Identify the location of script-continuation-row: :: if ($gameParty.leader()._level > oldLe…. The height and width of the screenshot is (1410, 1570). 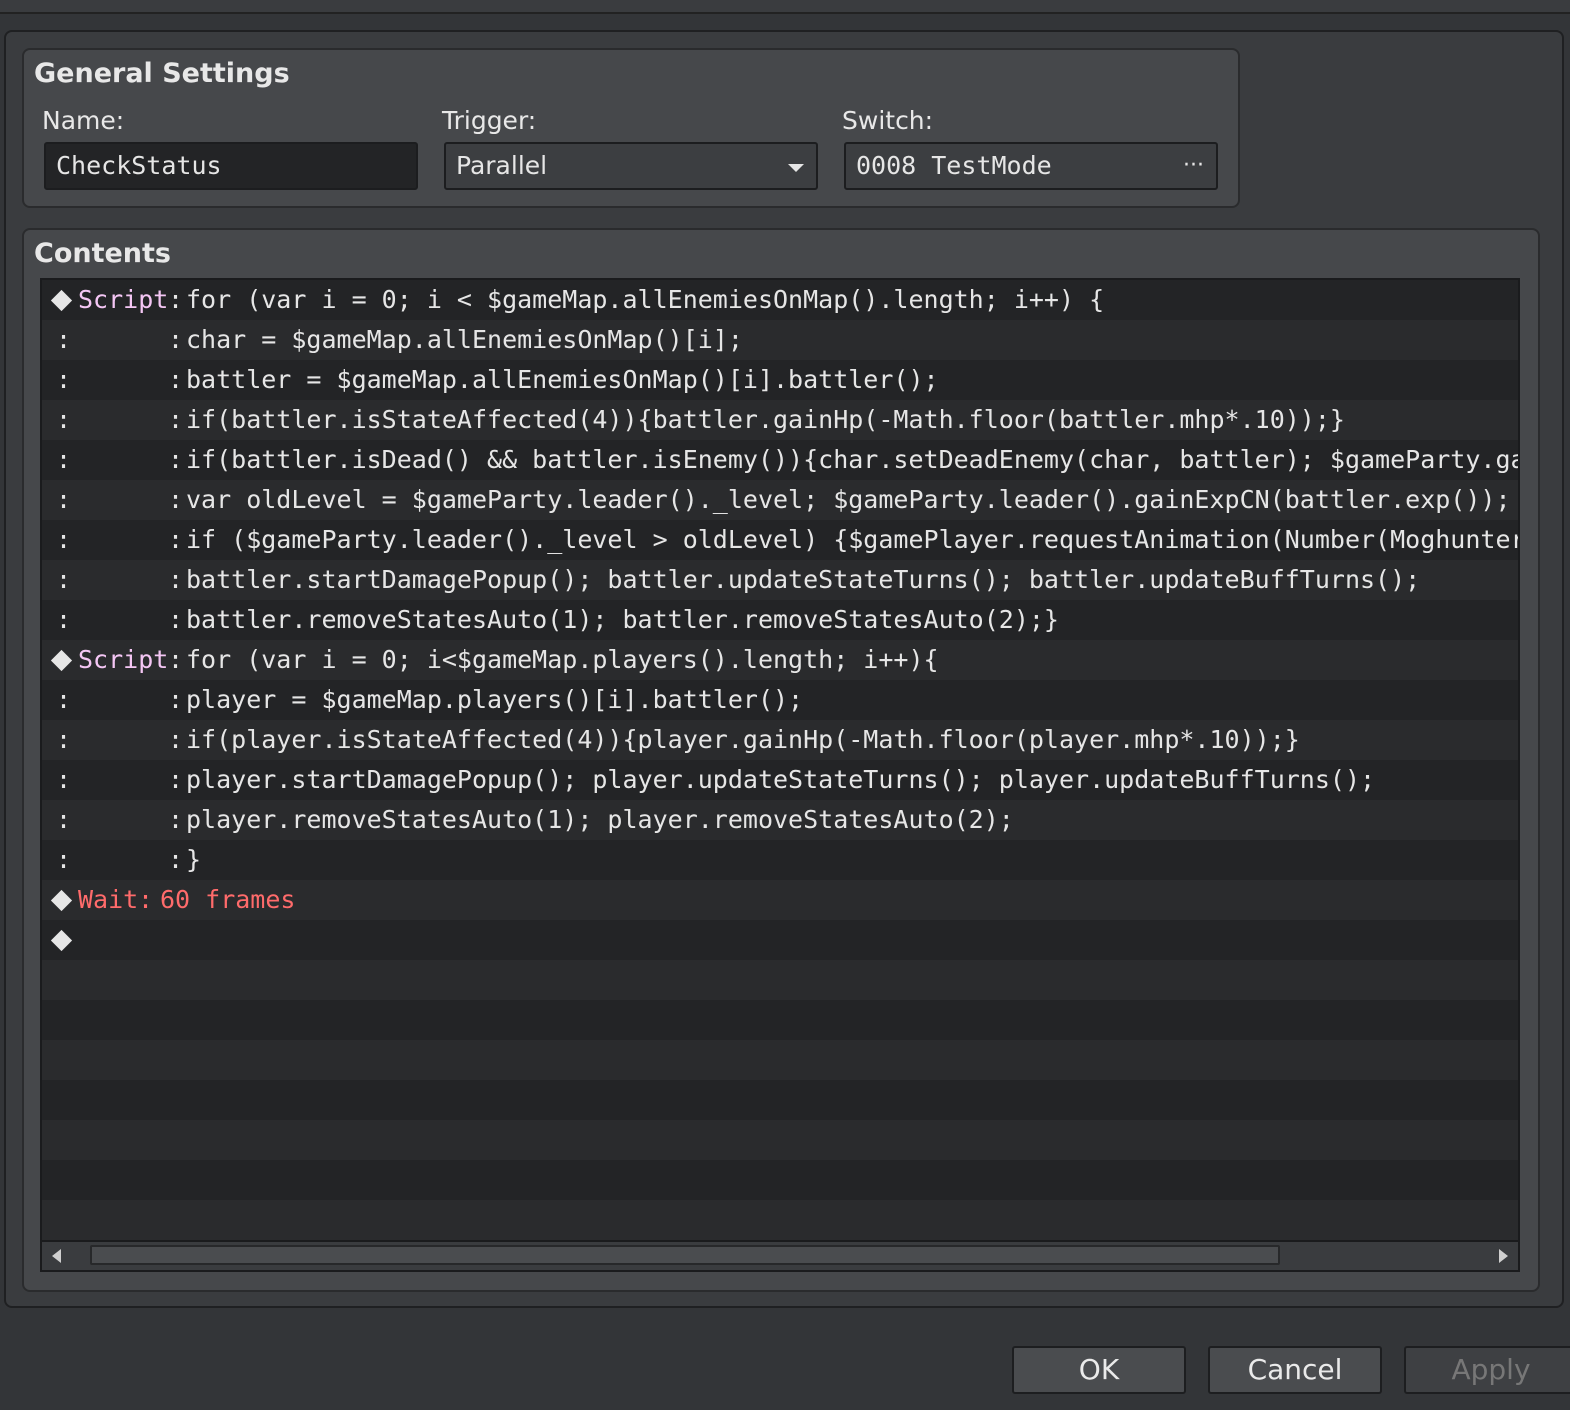
(780, 540).